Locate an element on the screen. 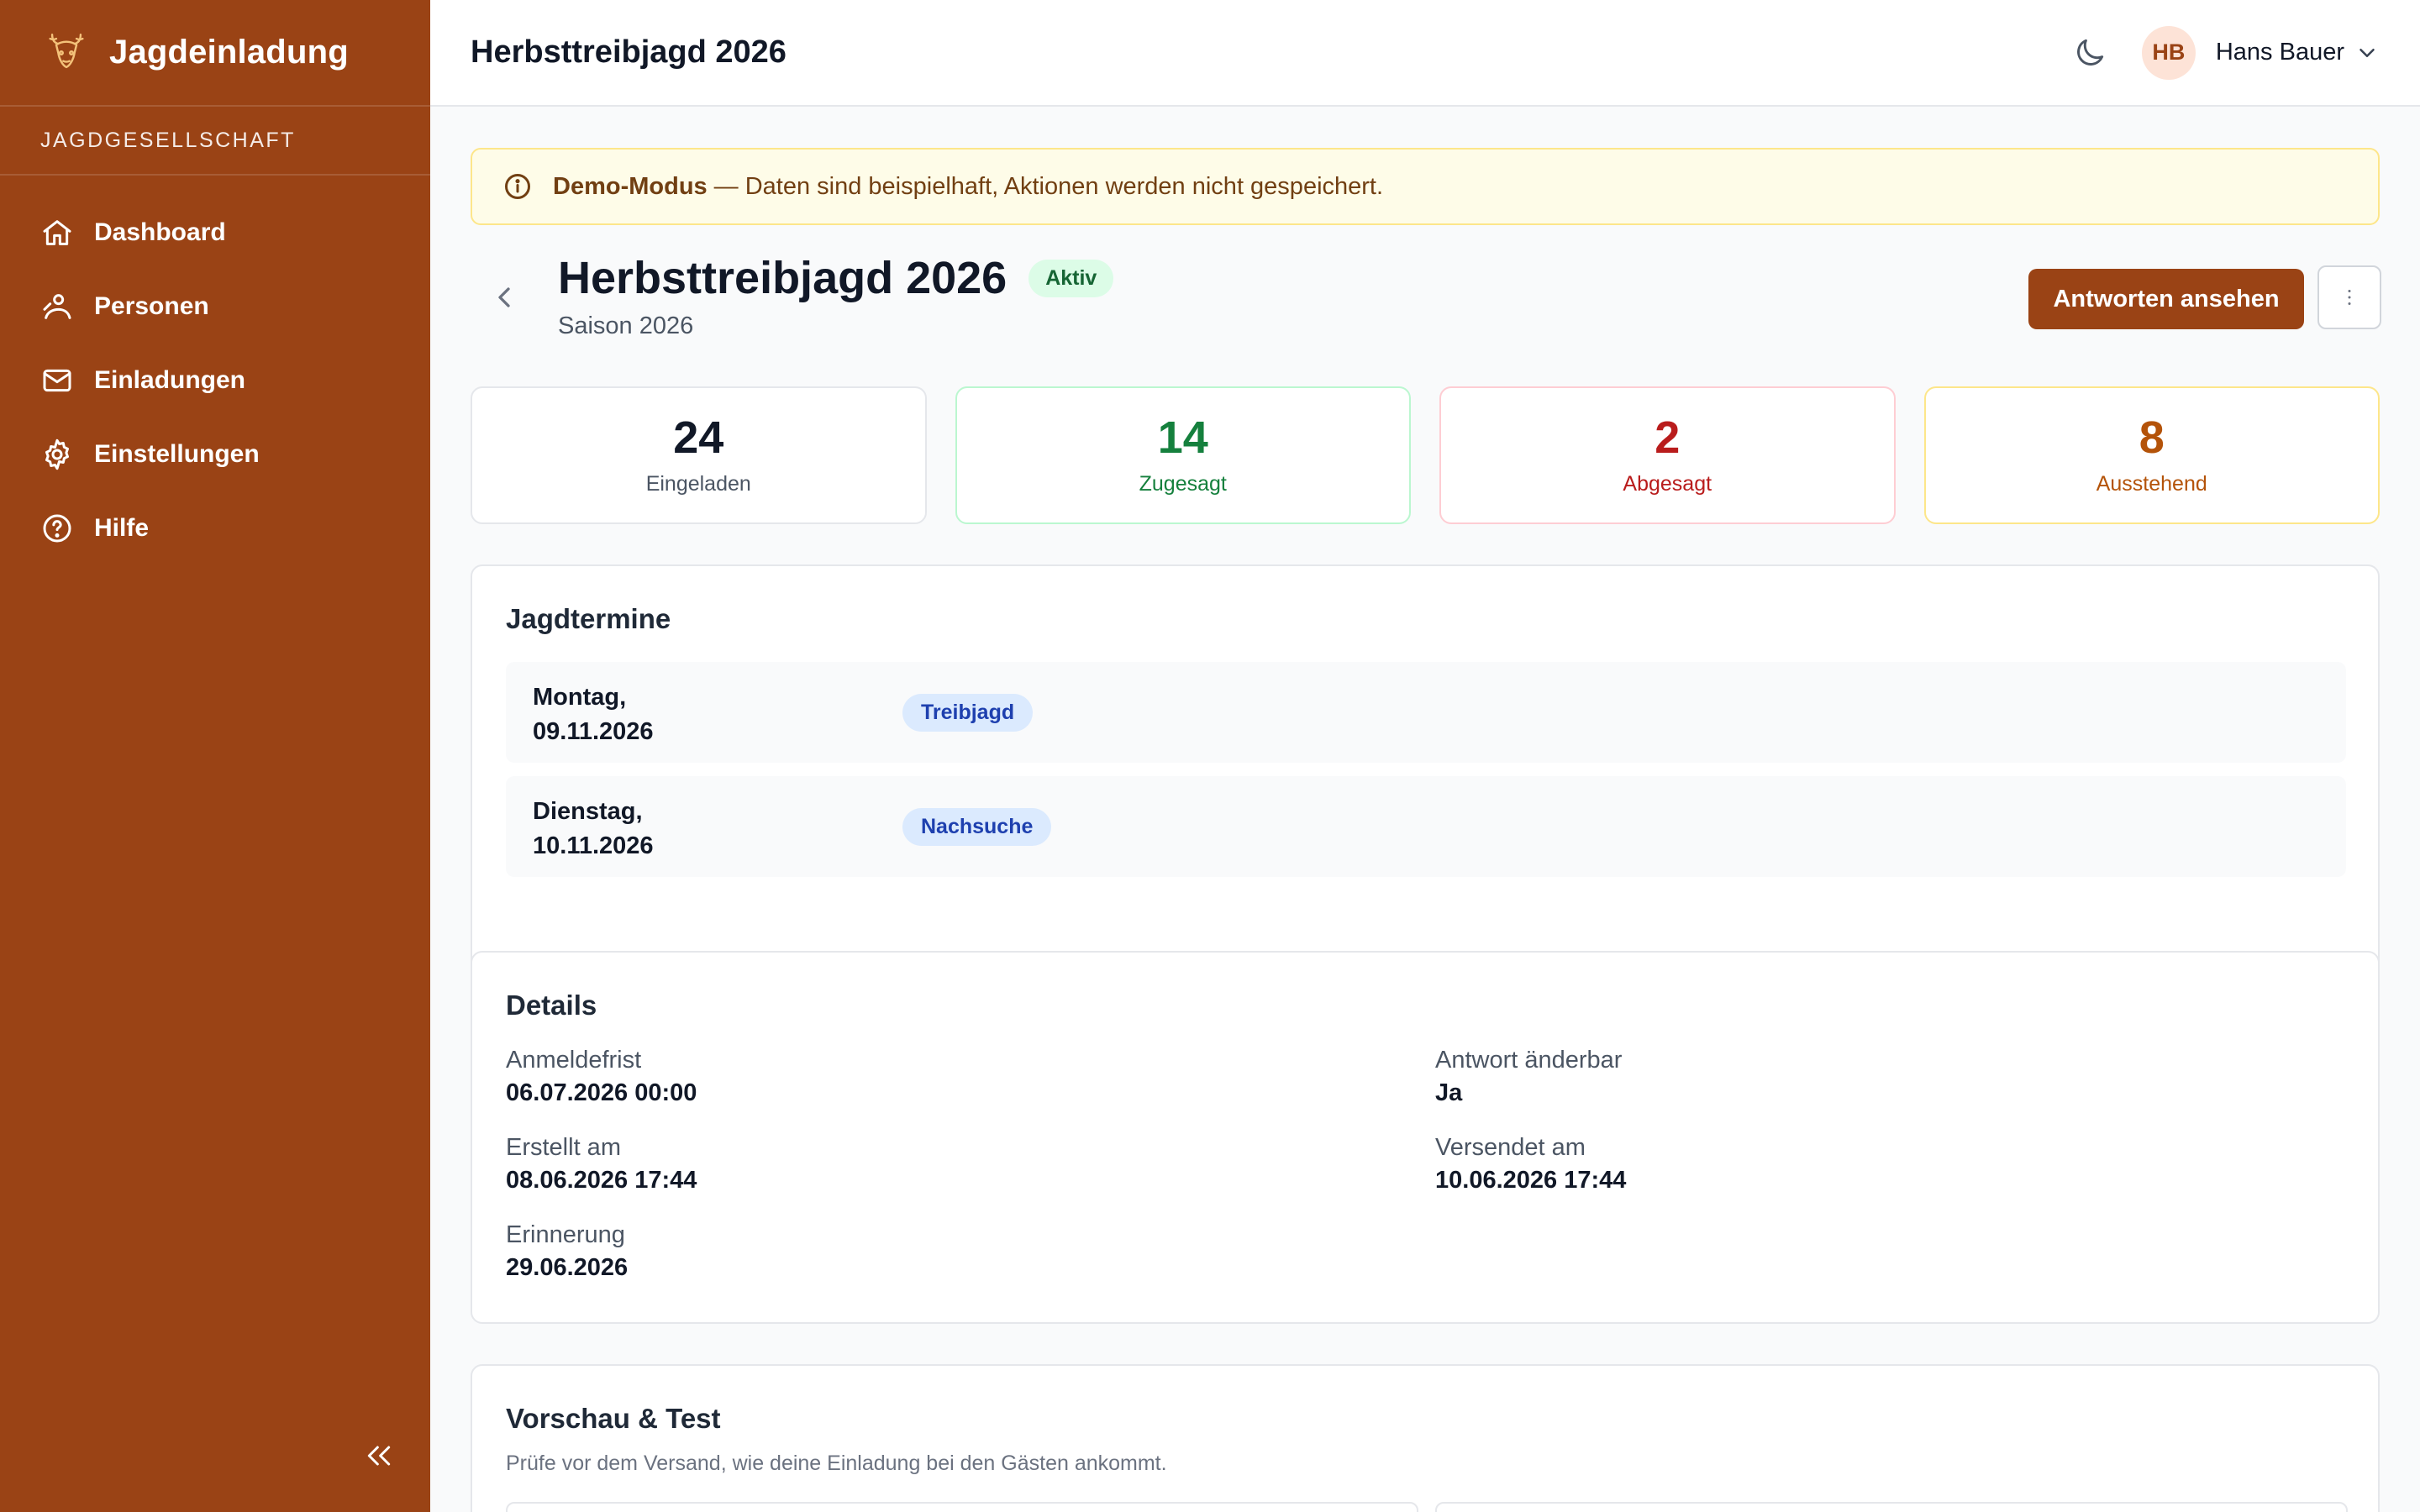 This screenshot has width=2420, height=1512. event-header: Herbsttreibjagd 2026 Aktiv is located at coordinates (836, 278).